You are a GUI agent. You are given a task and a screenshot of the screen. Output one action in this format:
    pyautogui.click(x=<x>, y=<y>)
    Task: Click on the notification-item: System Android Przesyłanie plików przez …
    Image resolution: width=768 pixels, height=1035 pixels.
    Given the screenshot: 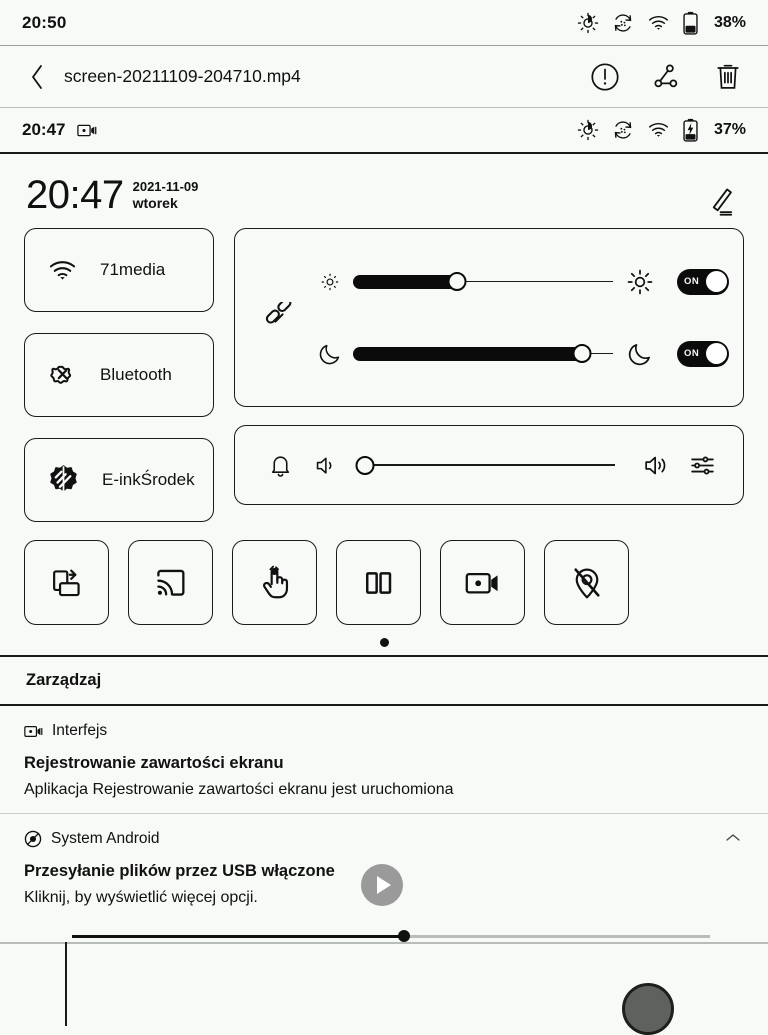 What is the action you would take?
    pyautogui.click(x=384, y=868)
    